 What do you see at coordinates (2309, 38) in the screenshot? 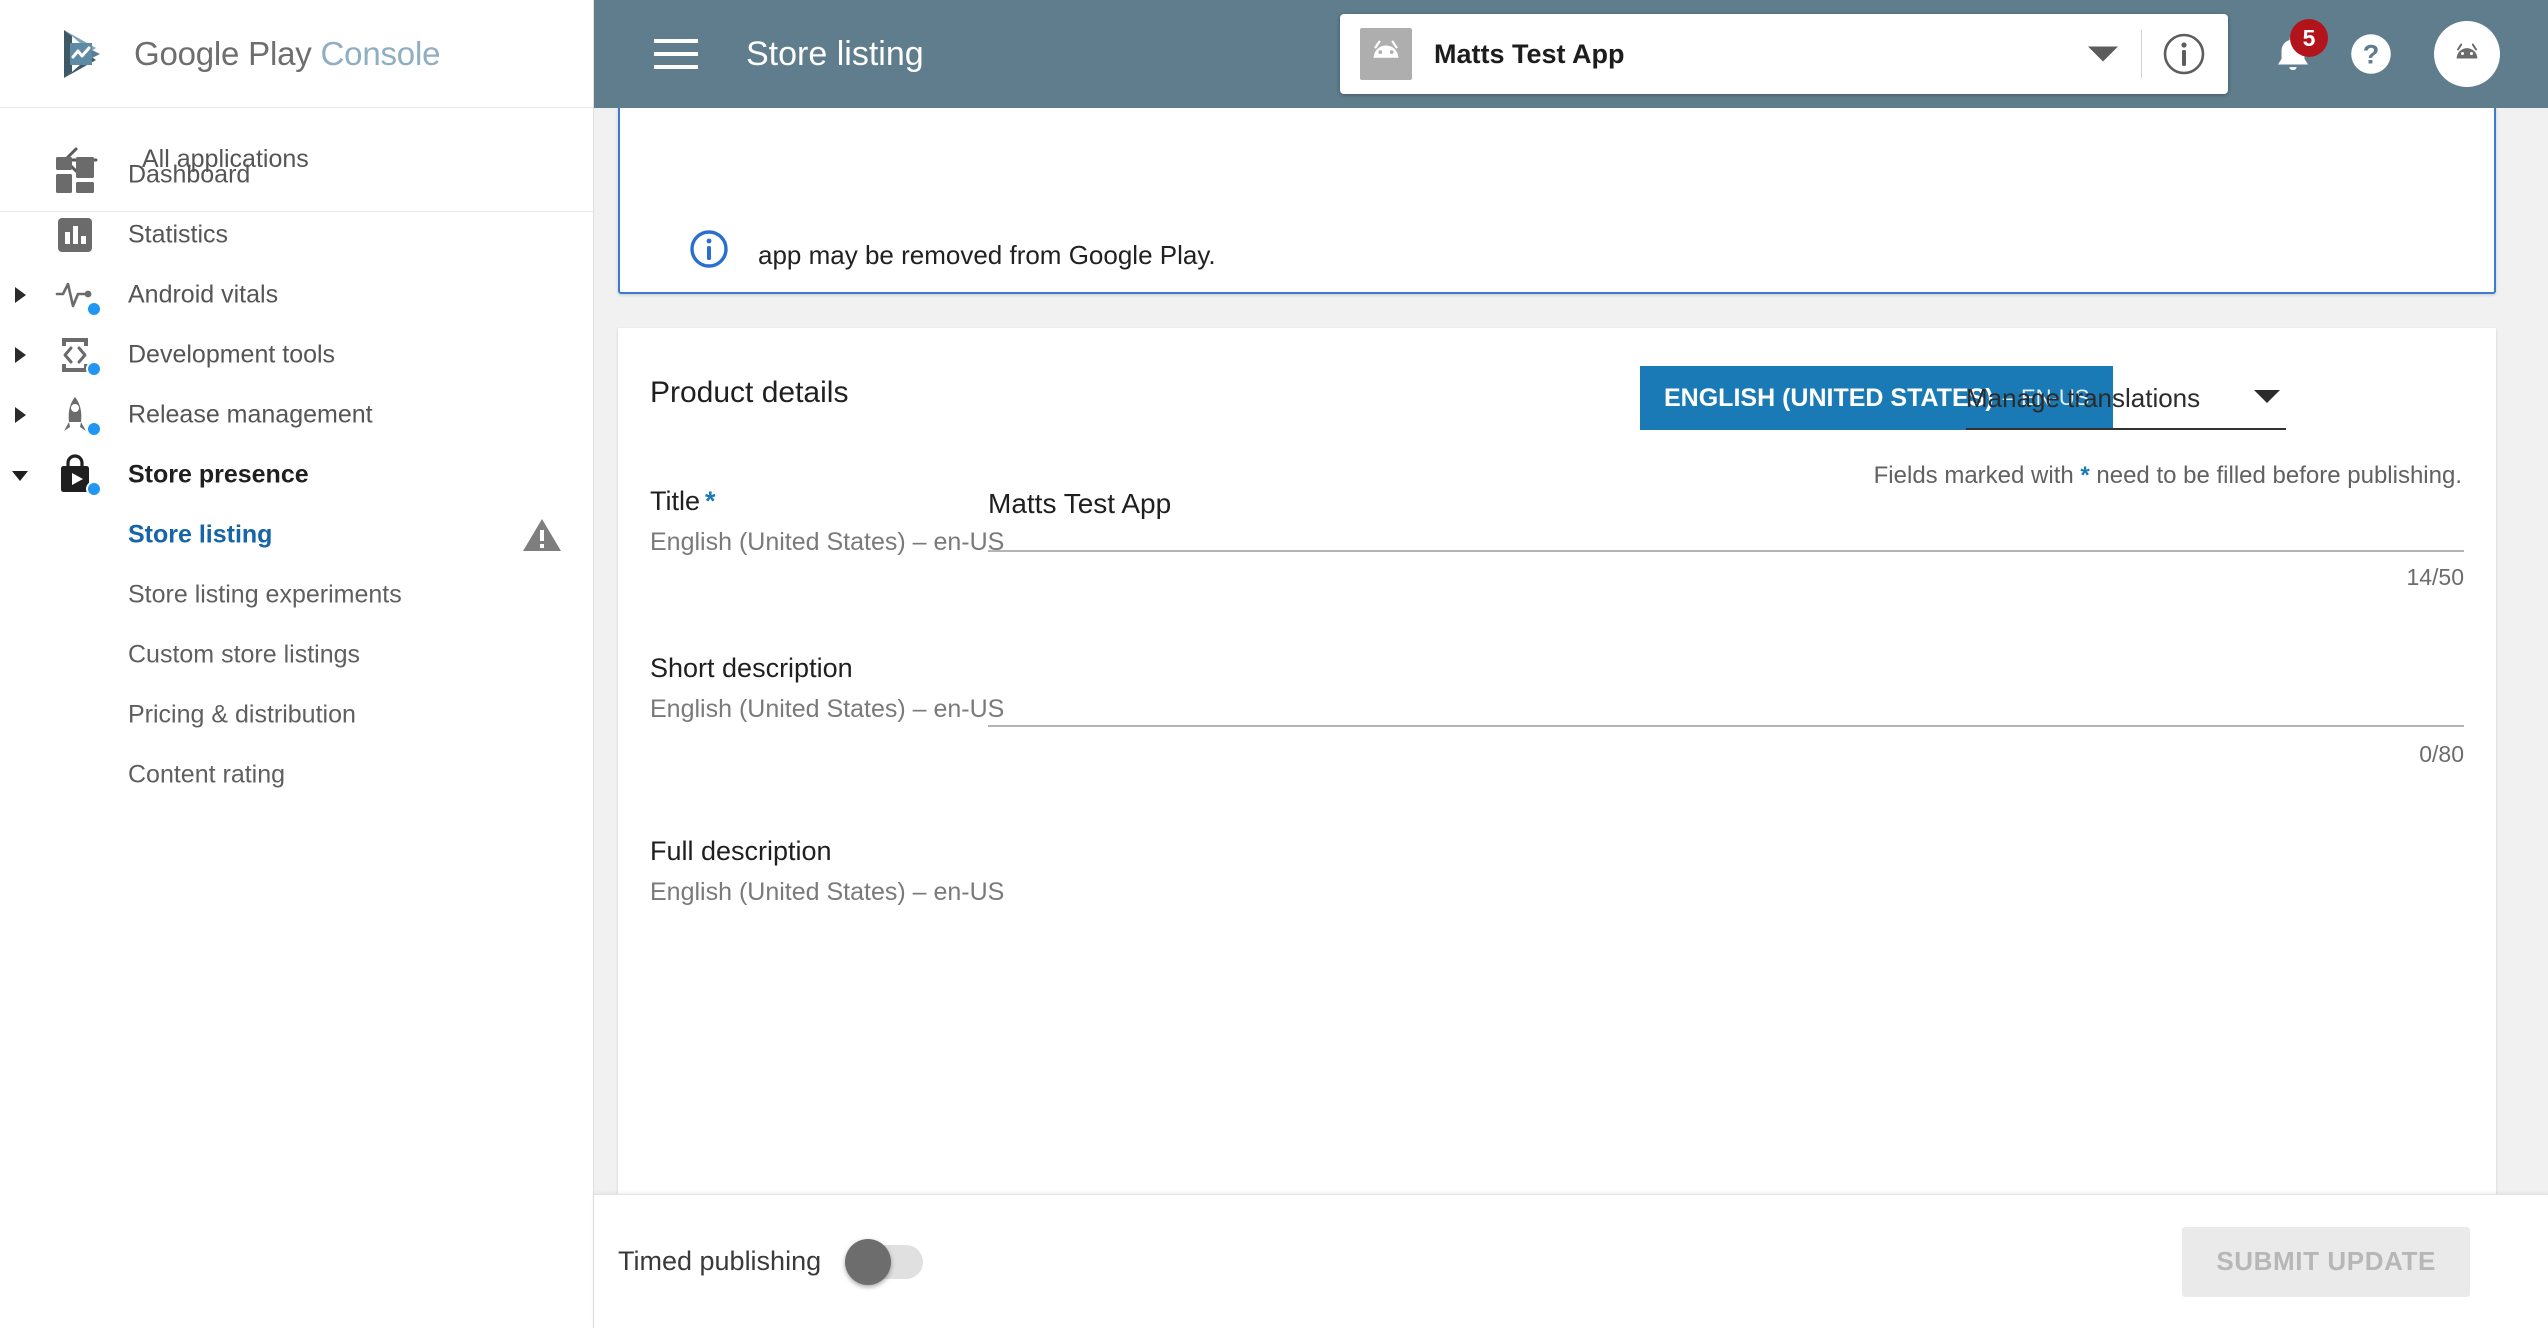
I see `notification-count-badge: 5` at bounding box center [2309, 38].